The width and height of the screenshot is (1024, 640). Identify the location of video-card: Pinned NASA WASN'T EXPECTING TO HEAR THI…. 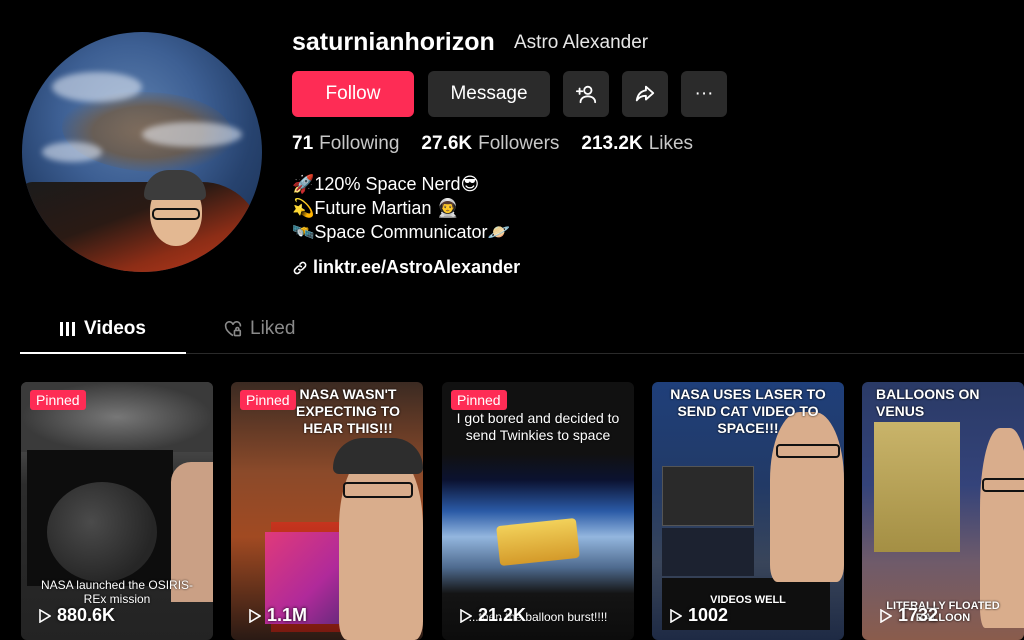
(327, 511).